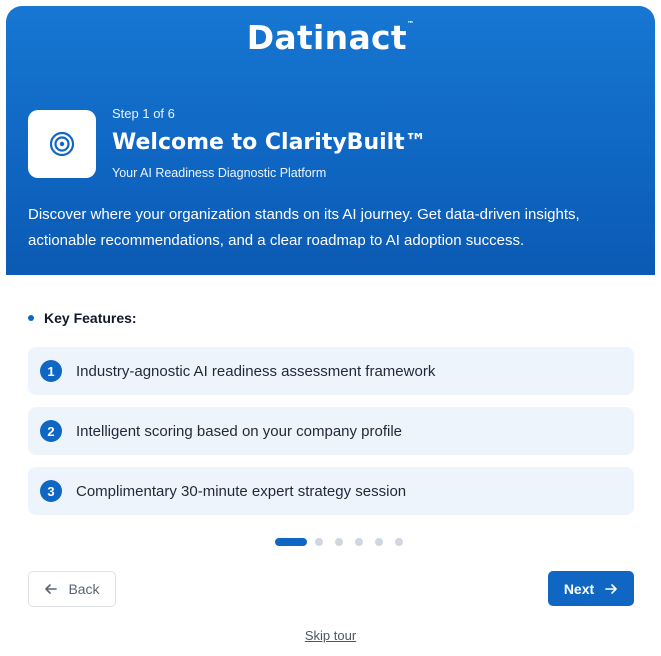 The height and width of the screenshot is (656, 661). I want to click on feature-number-badge: 3, so click(51, 491).